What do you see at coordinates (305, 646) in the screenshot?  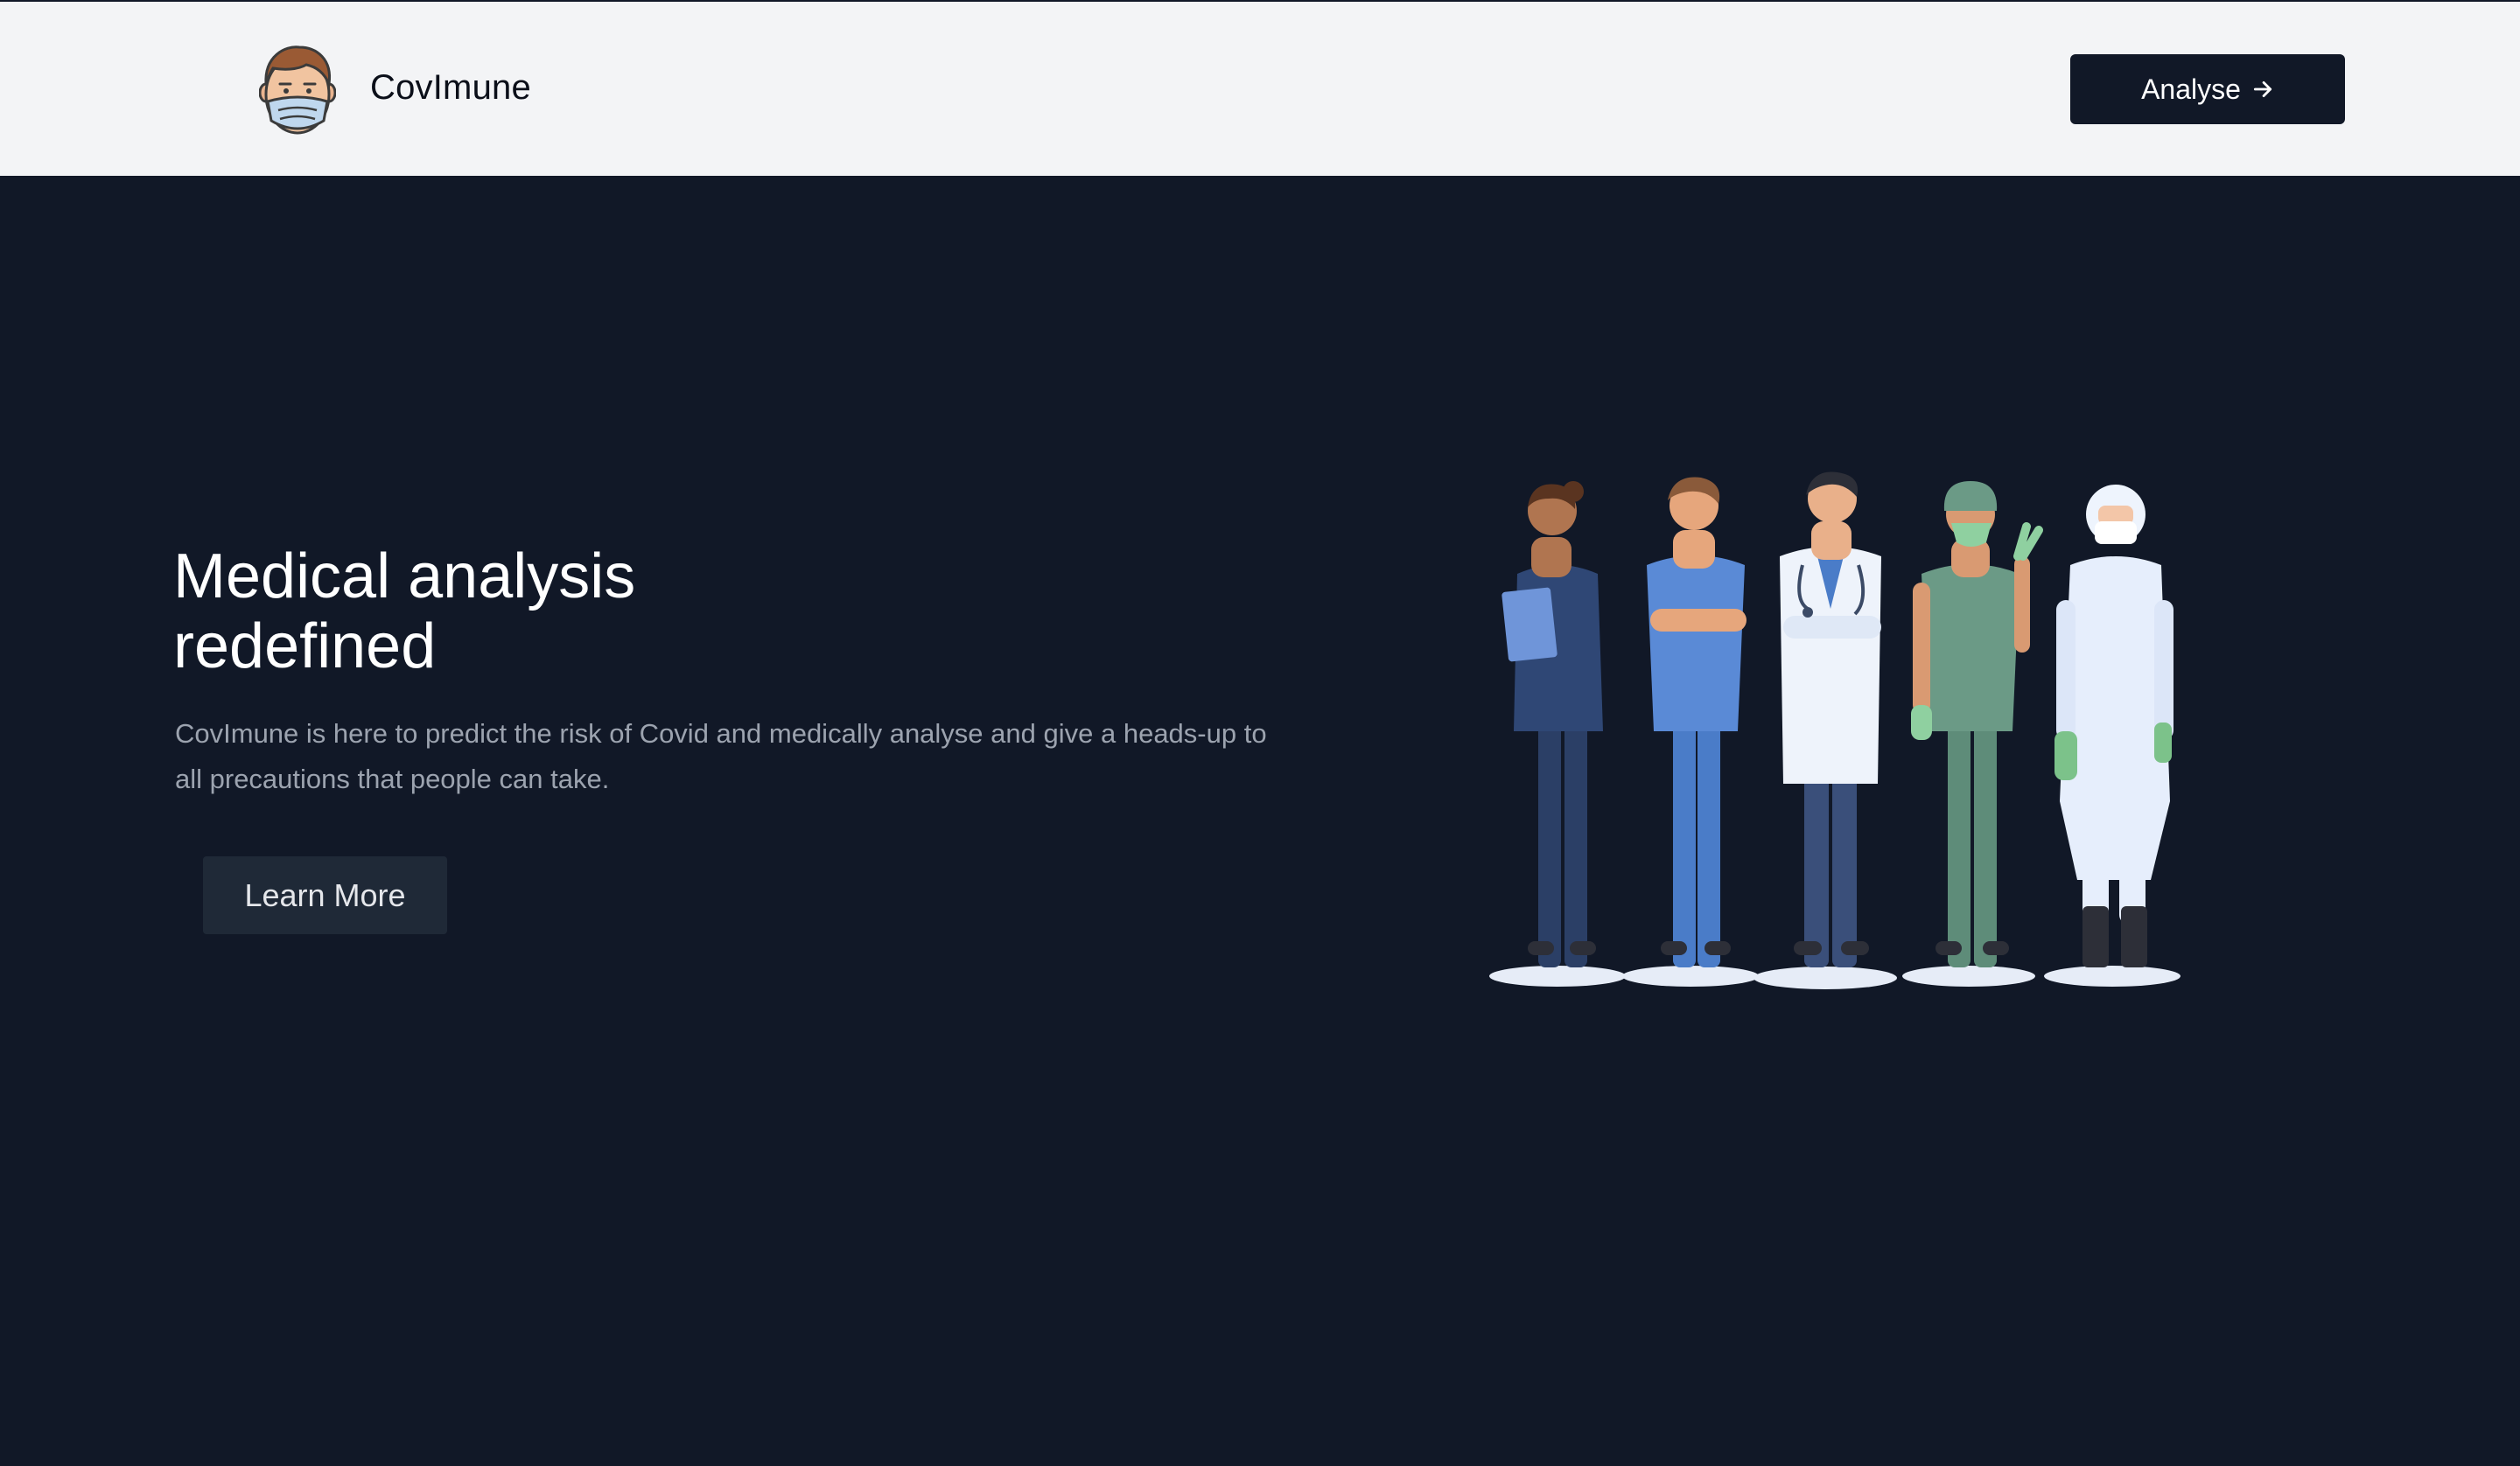 I see `hero-title-line2: redefined` at bounding box center [305, 646].